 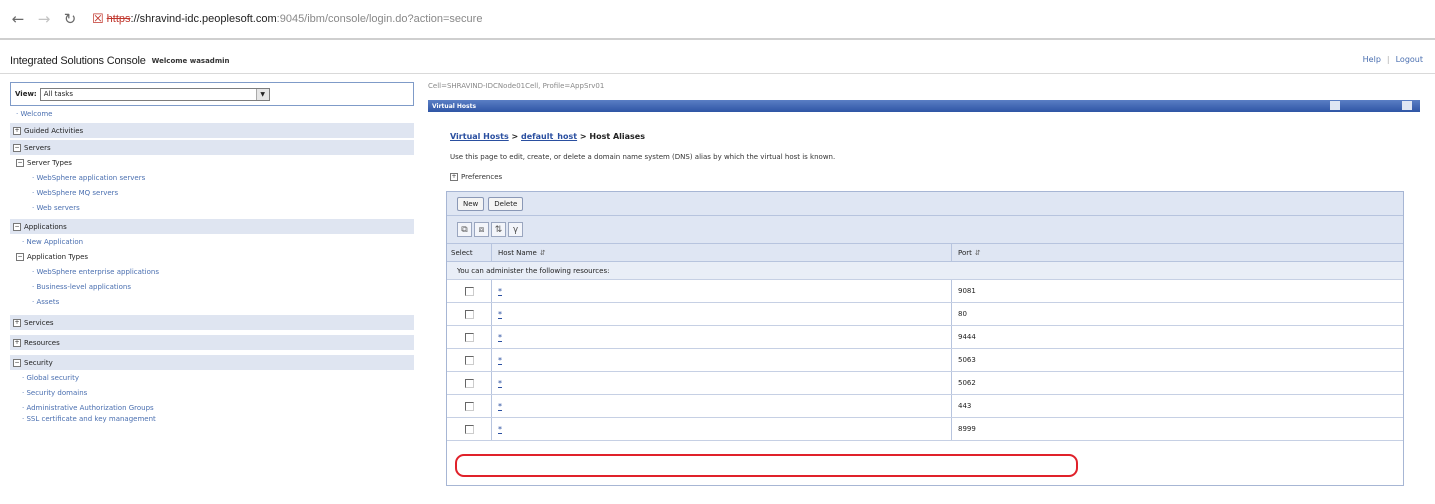 What do you see at coordinates (212, 147) in the screenshot?
I see `nav-section-servers: − Servers` at bounding box center [212, 147].